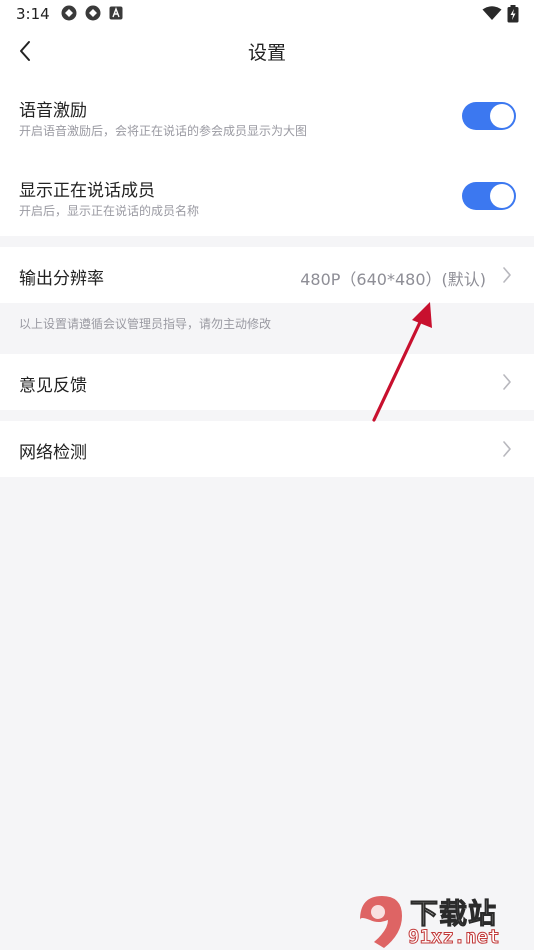 Image resolution: width=534 pixels, height=950 pixels. What do you see at coordinates (489, 116) in the screenshot?
I see `voice-motivation-toggle` at bounding box center [489, 116].